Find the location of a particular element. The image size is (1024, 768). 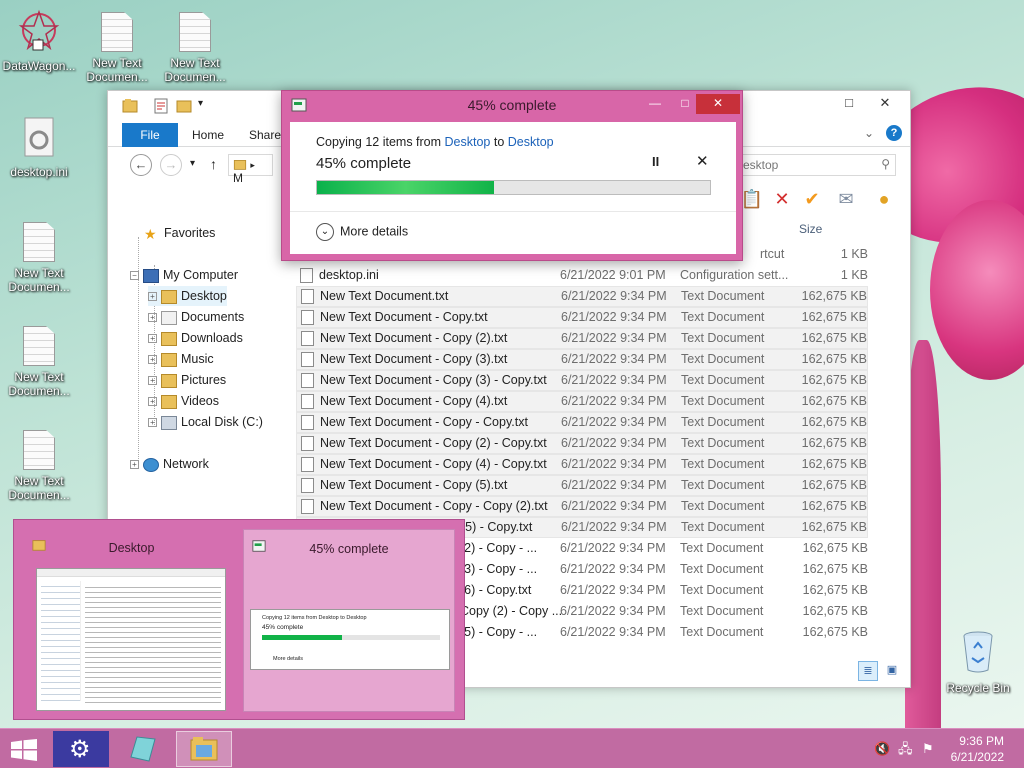

ribbon-expand-icon: ⌄ is located at coordinates (869, 133).